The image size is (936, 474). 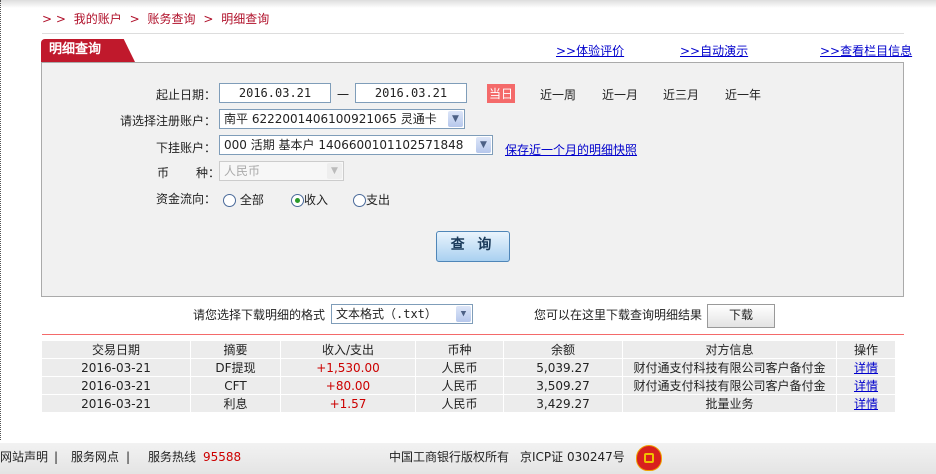 I want to click on sub-account-label: 下挂账户：, so click(x=185, y=148).